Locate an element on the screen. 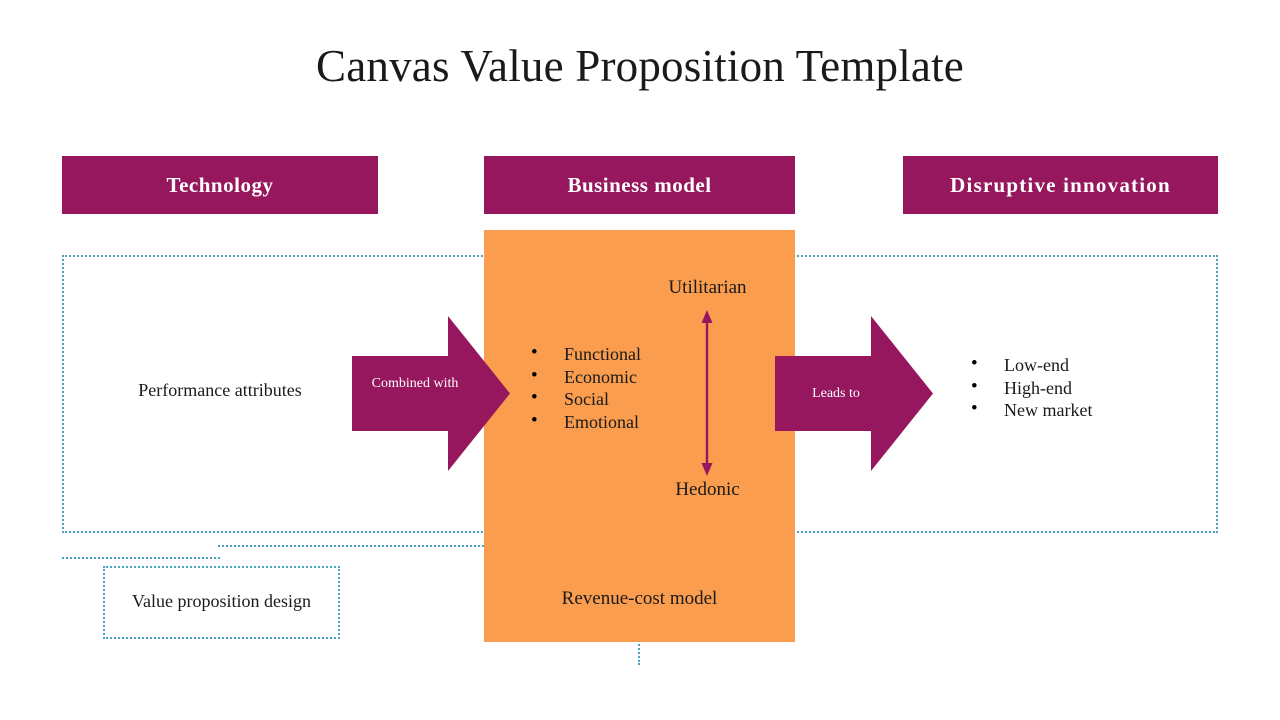  value-proposition-design-label: Value proposition design is located at coordinates (221, 601).